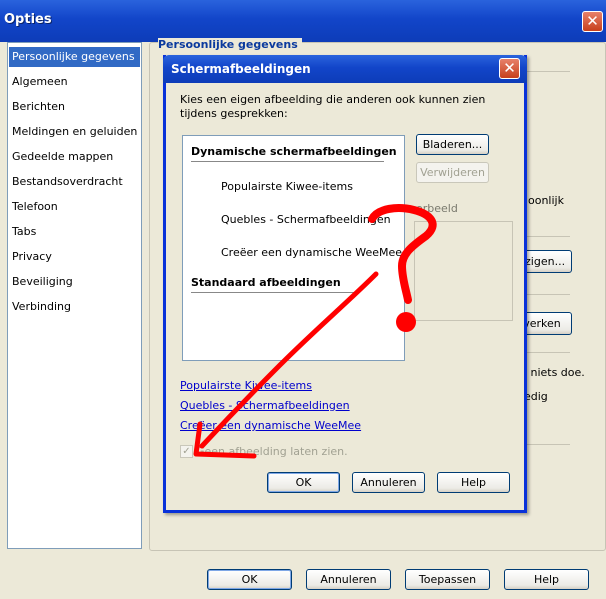 The width and height of the screenshot is (606, 599). I want to click on cancel-button: Annuleren, so click(348, 579).